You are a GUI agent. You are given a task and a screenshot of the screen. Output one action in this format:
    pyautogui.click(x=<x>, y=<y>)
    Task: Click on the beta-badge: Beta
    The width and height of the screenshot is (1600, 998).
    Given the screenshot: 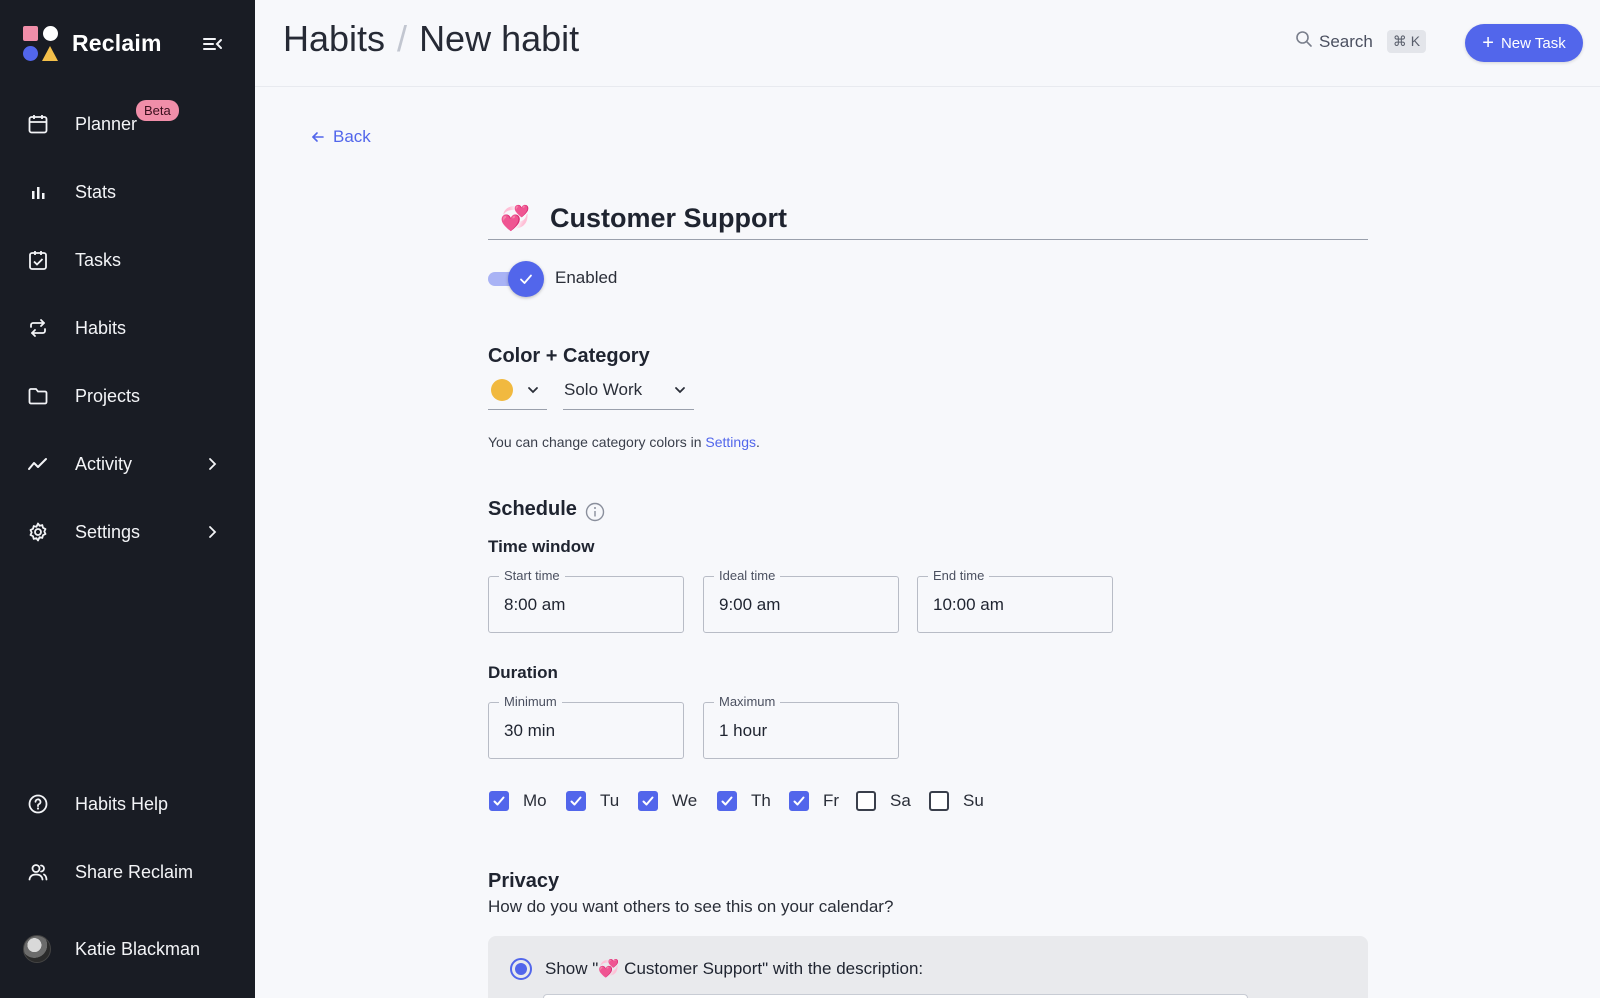 What is the action you would take?
    pyautogui.click(x=157, y=110)
    